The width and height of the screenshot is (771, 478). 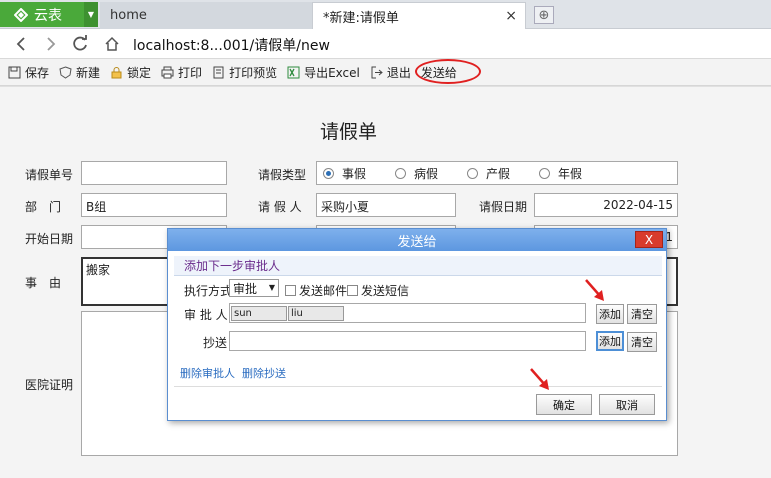 I want to click on home-icon, so click(x=112, y=44).